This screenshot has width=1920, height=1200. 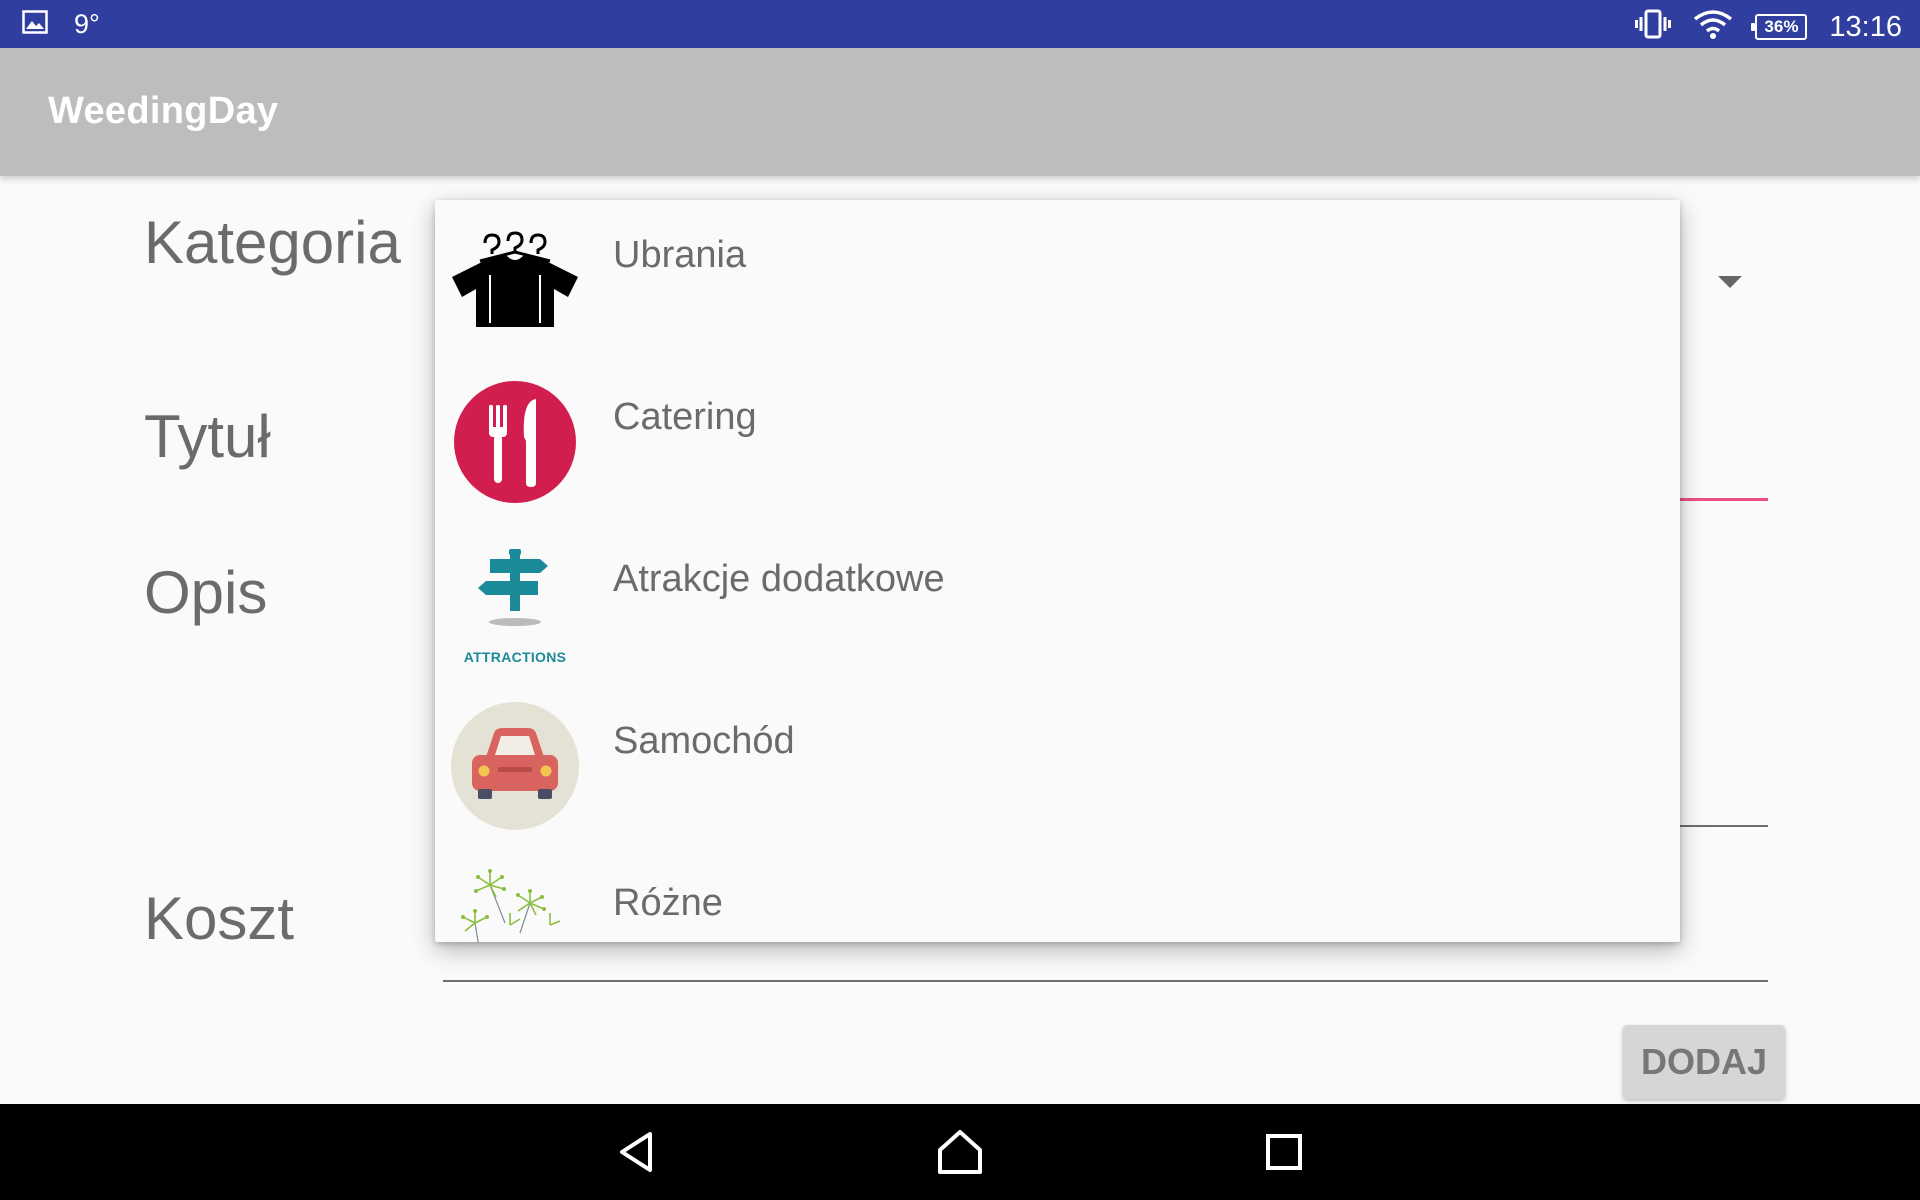 What do you see at coordinates (680, 255) in the screenshot?
I see `dropdown-item-label: Ubrania` at bounding box center [680, 255].